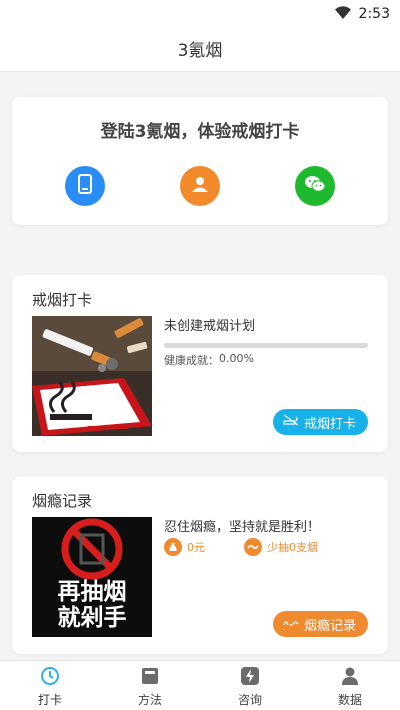  Describe the element at coordinates (249, 700) in the screenshot. I see `tab-consult-label: 咨询` at that location.